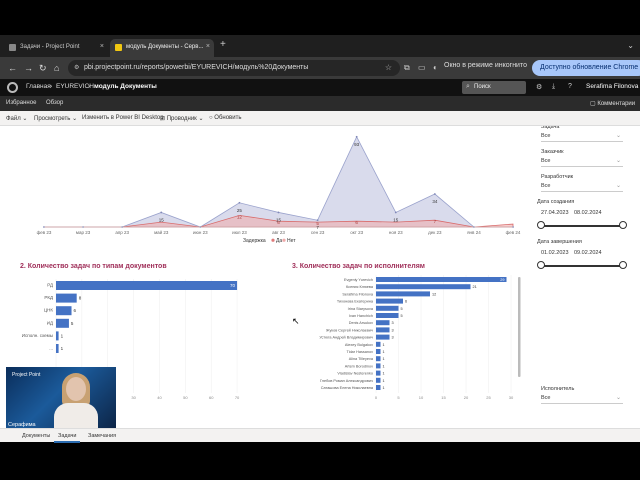  Describe the element at coordinates (162, 48) in the screenshot. I see `browser-tab-active: модуль Документы - Серв... ×` at that location.